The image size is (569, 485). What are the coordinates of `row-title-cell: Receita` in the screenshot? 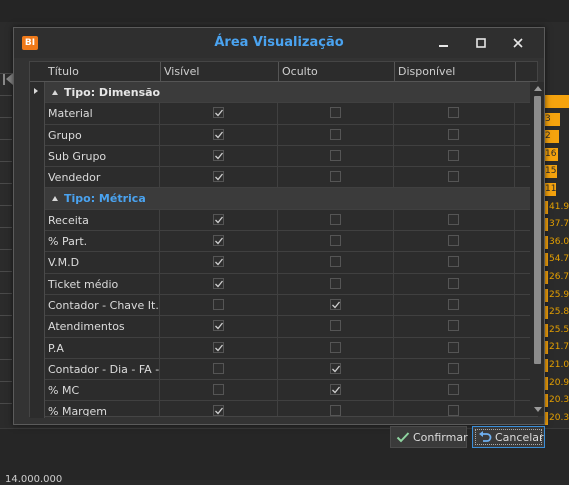 It's located at (102, 220).